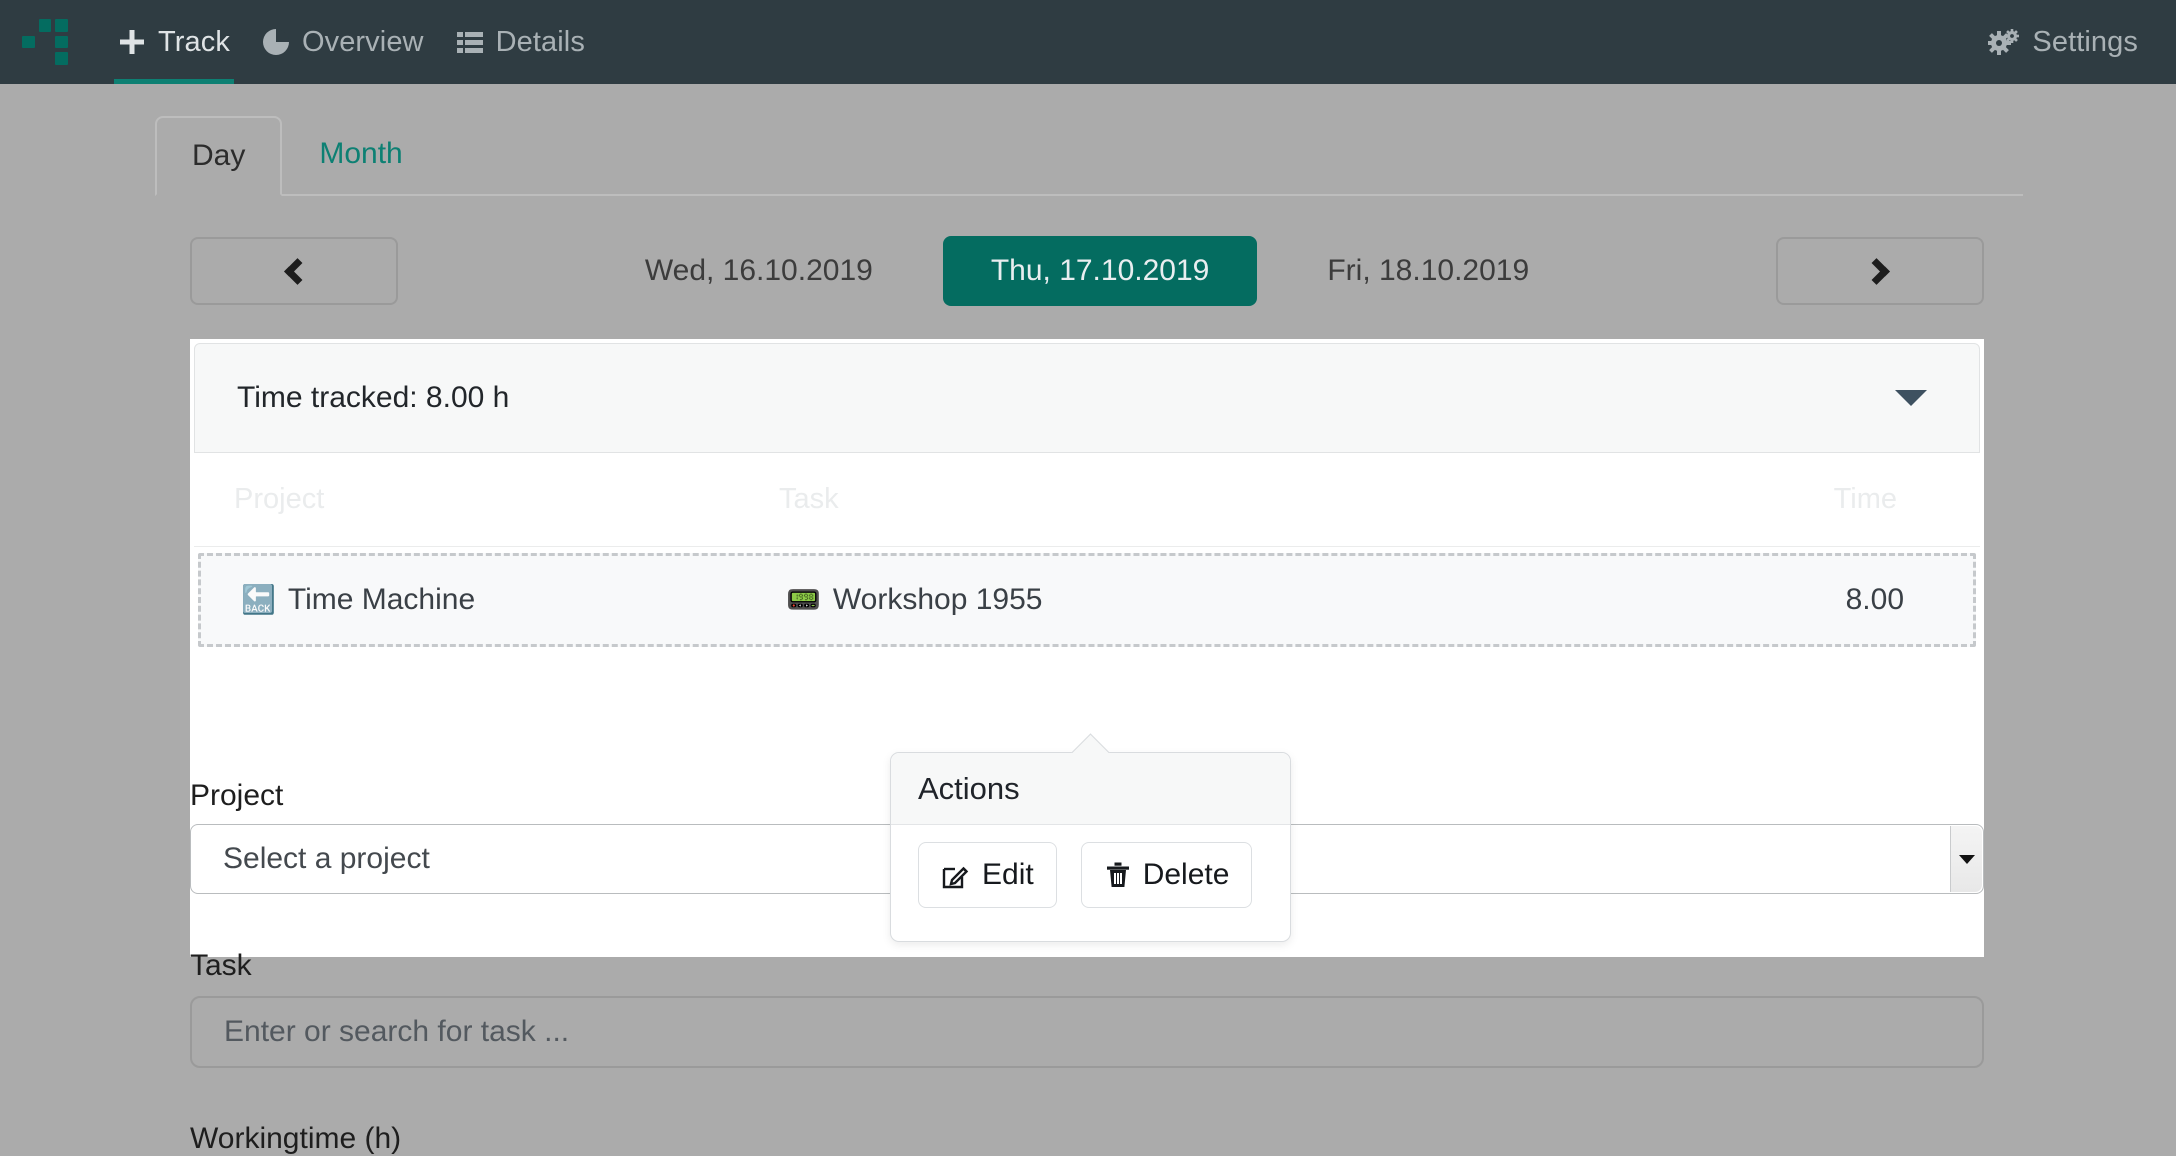  What do you see at coordinates (297, 271) in the screenshot?
I see `chevron-left-icon` at bounding box center [297, 271].